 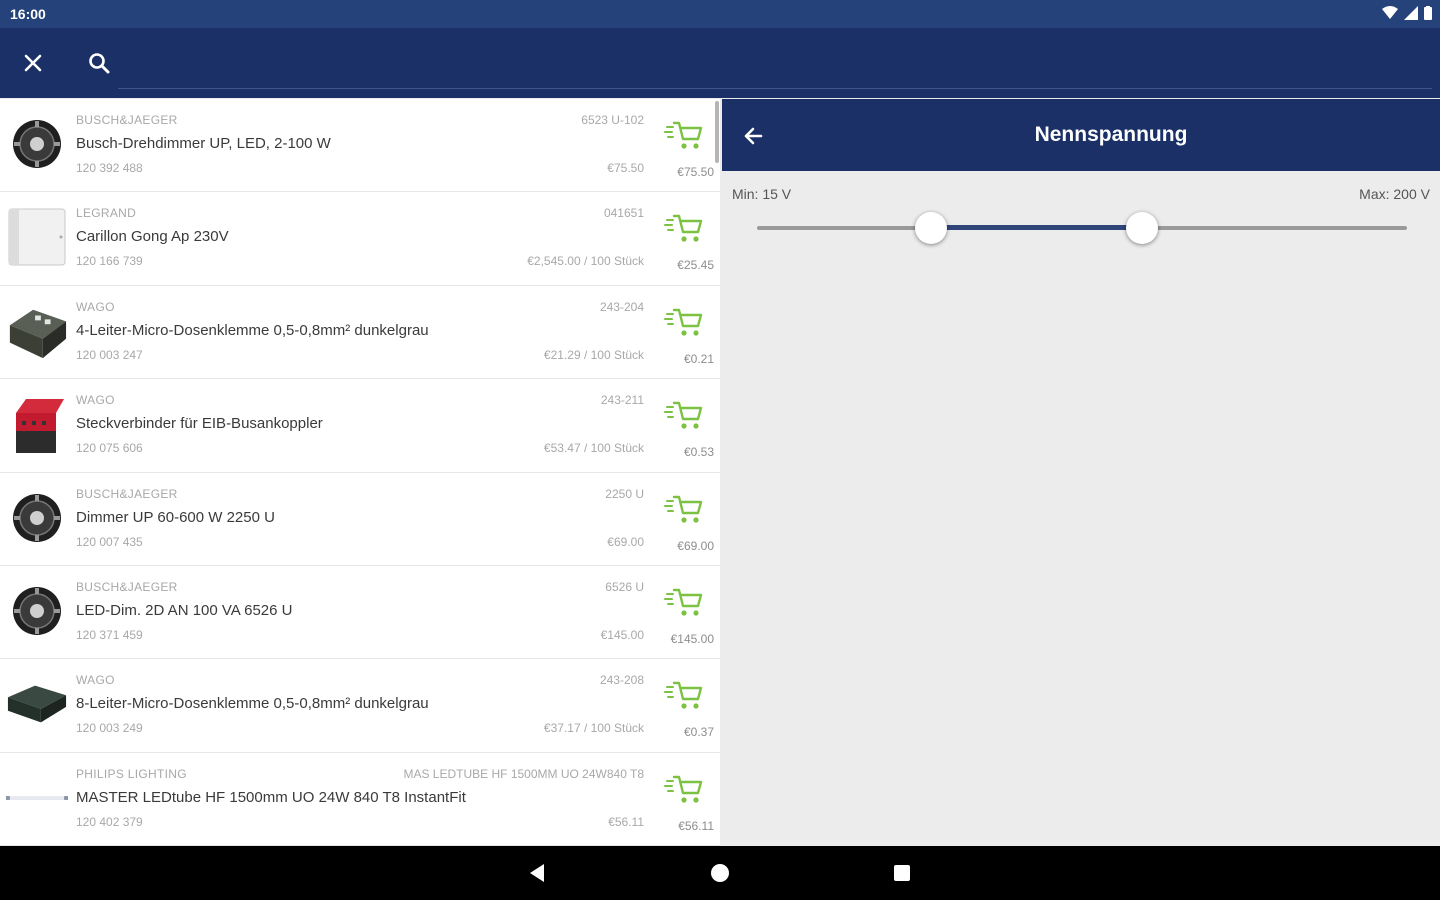 I want to click on search-icon, so click(x=99, y=63).